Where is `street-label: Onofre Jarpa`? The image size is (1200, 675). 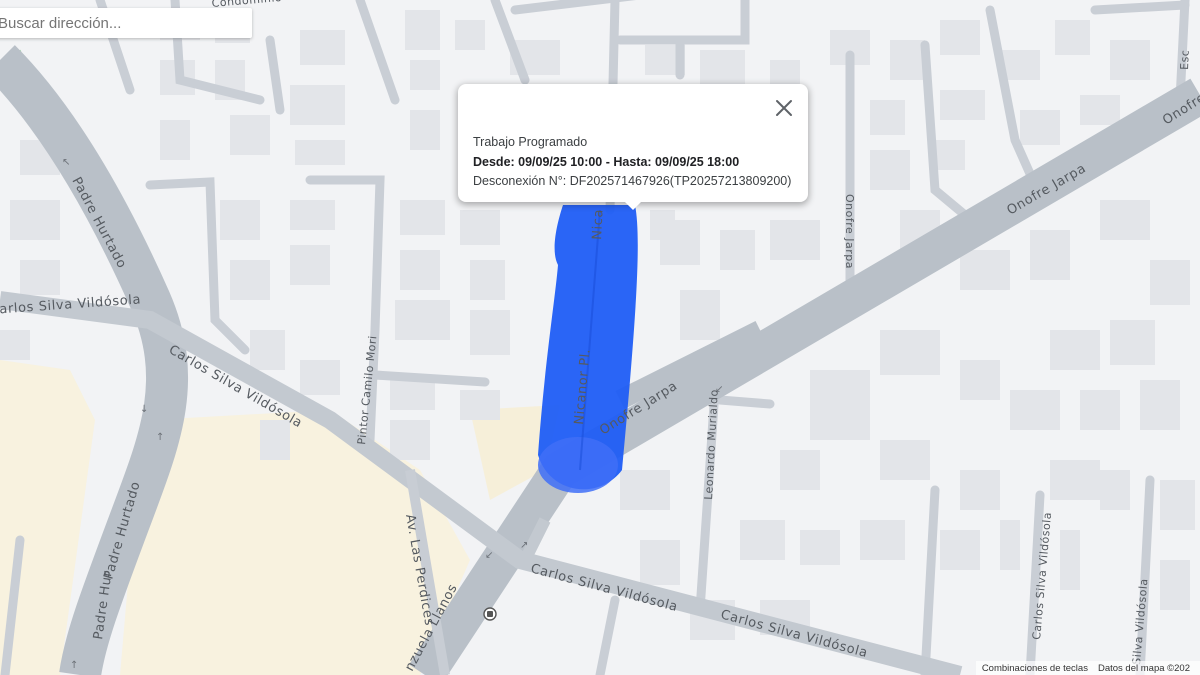
street-label: Onofre Jarpa is located at coordinates (849, 231).